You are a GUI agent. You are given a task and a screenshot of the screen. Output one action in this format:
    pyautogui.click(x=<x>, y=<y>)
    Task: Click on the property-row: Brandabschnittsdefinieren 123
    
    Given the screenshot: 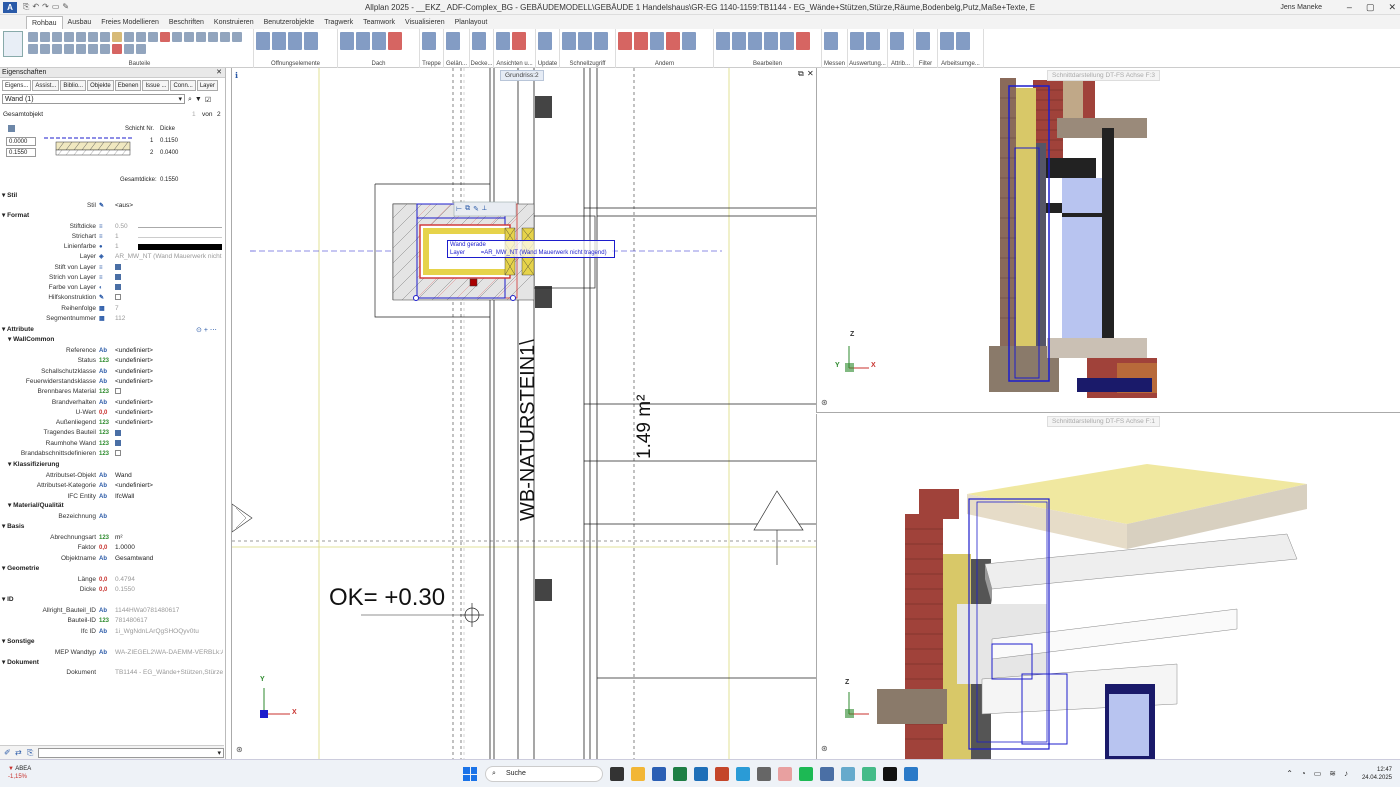 What is the action you would take?
    pyautogui.click(x=112, y=454)
    